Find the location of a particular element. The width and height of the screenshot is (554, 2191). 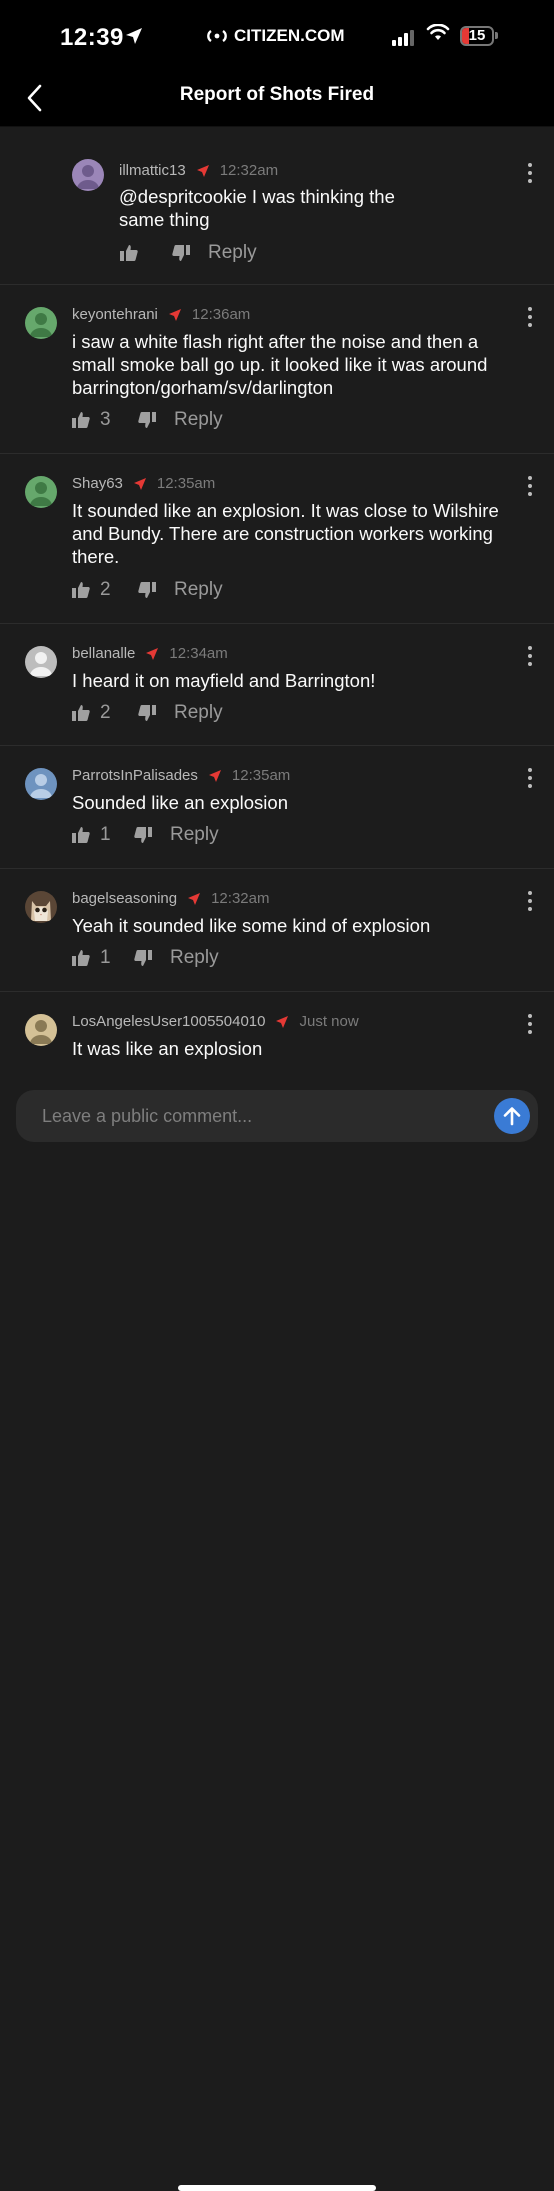

home-indicator is located at coordinates (277, 2188).